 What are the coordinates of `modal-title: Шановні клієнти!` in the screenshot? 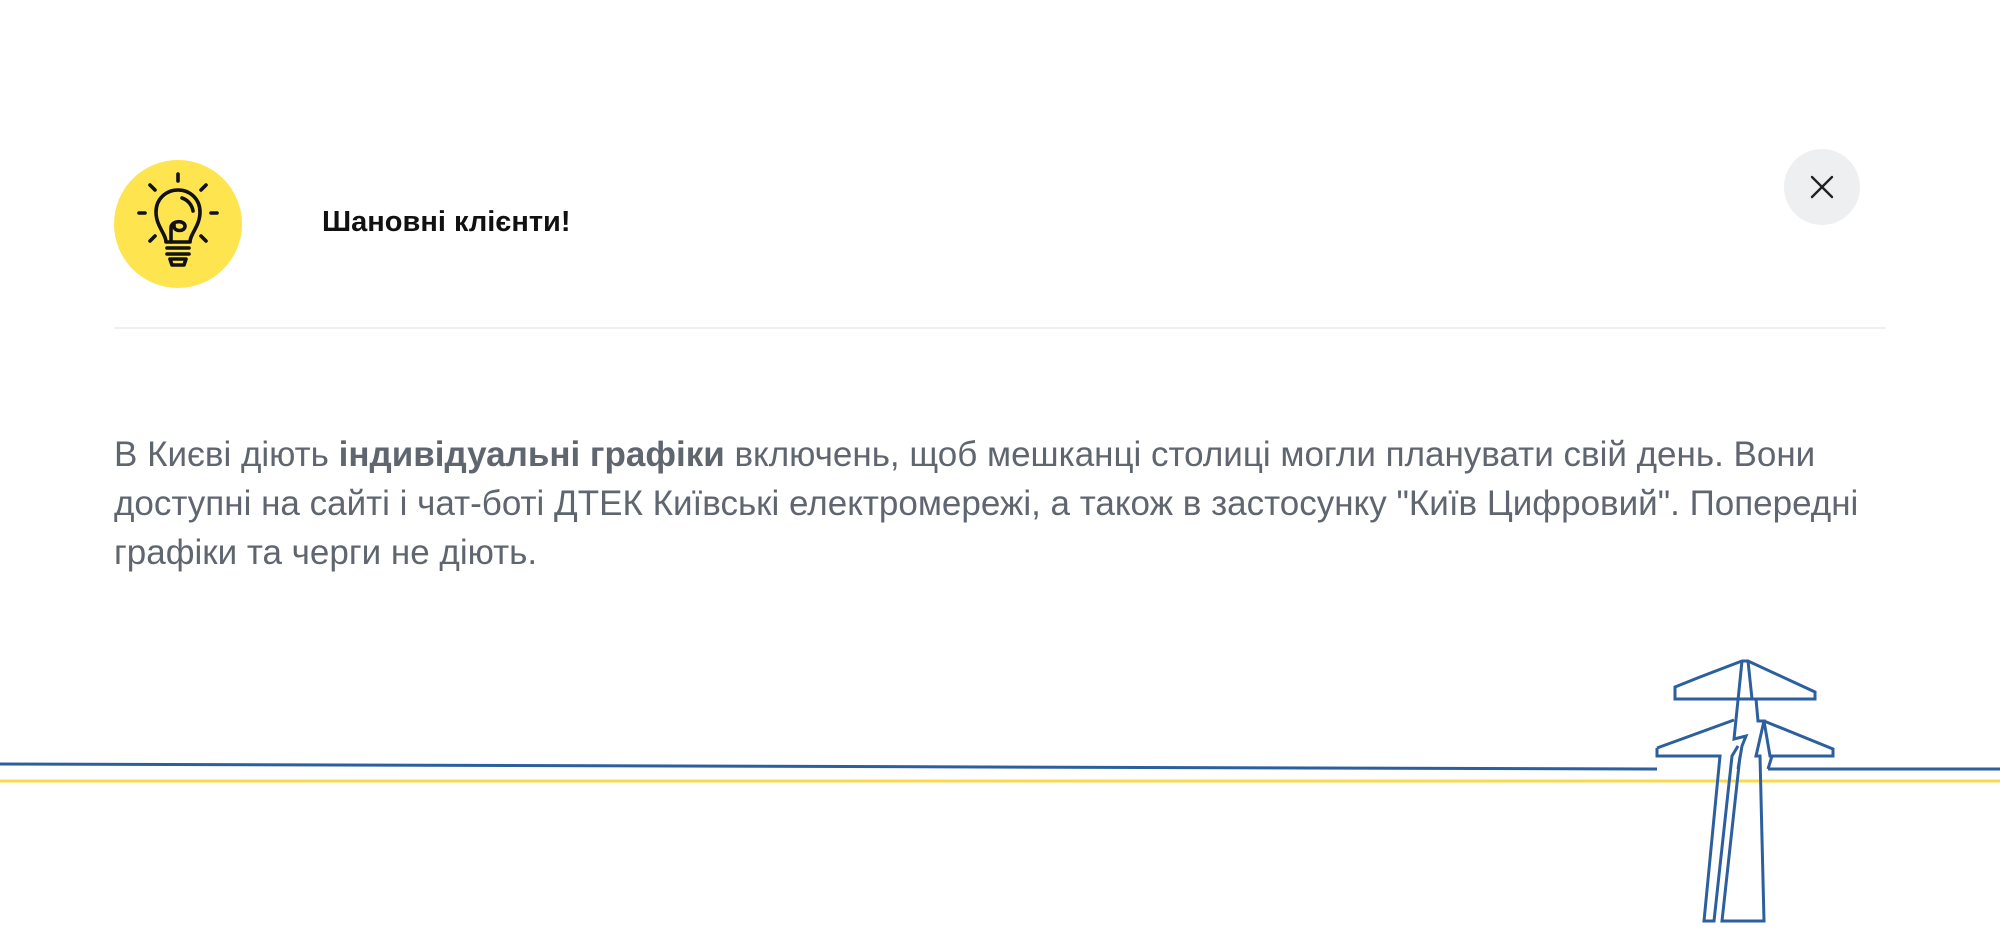 It's located at (446, 222).